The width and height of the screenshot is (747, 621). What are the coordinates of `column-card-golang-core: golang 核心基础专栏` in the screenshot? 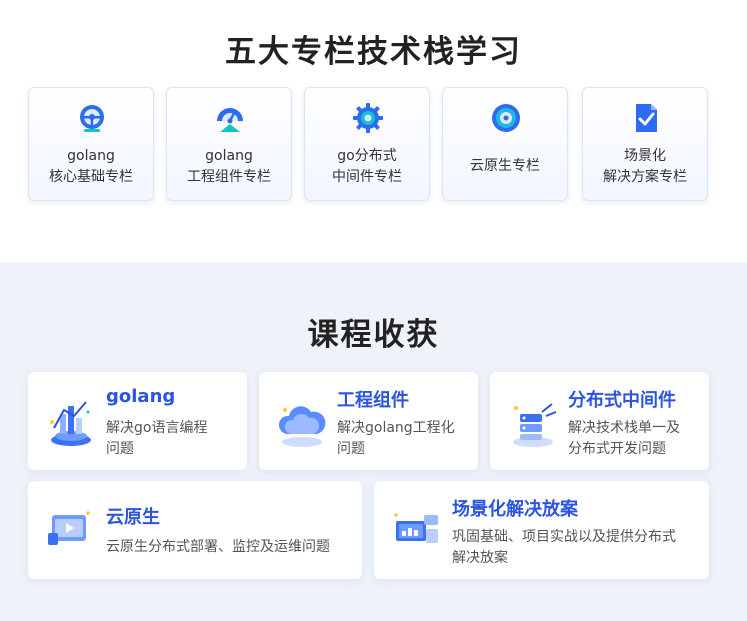 It's located at (91, 144).